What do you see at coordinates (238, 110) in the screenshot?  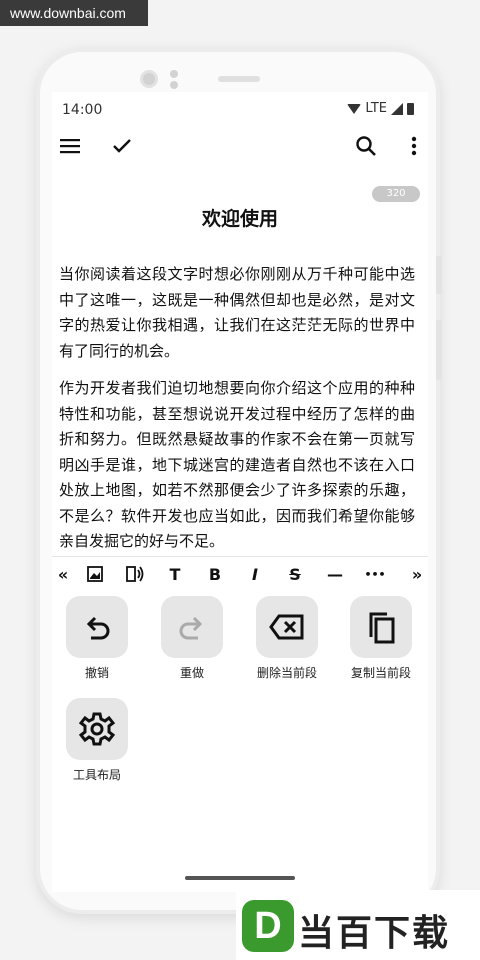 I see `status-bar: 14:00 LTE` at bounding box center [238, 110].